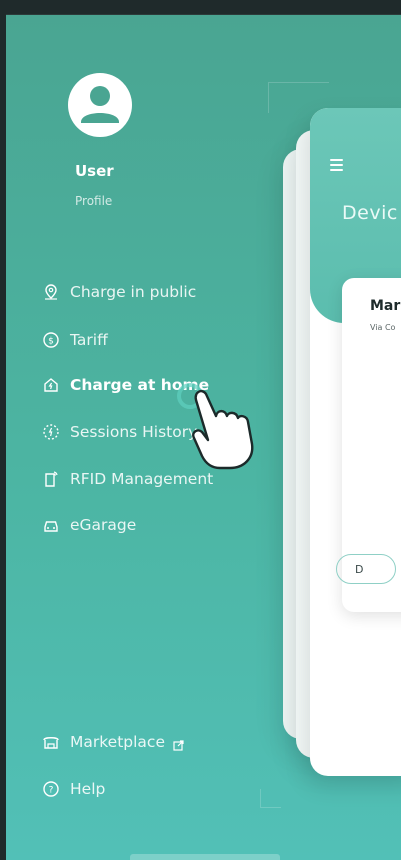 This screenshot has width=401, height=860. I want to click on card-title: Devic, so click(370, 213).